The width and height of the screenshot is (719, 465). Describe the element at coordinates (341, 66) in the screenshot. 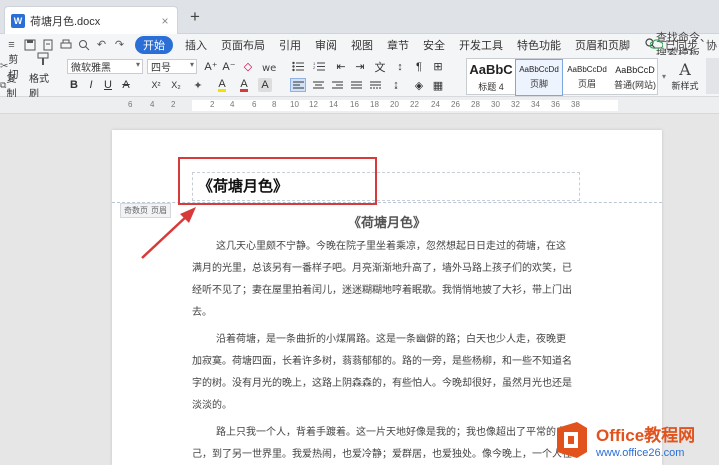

I see `decrease-indent-icon: ⇤` at that location.